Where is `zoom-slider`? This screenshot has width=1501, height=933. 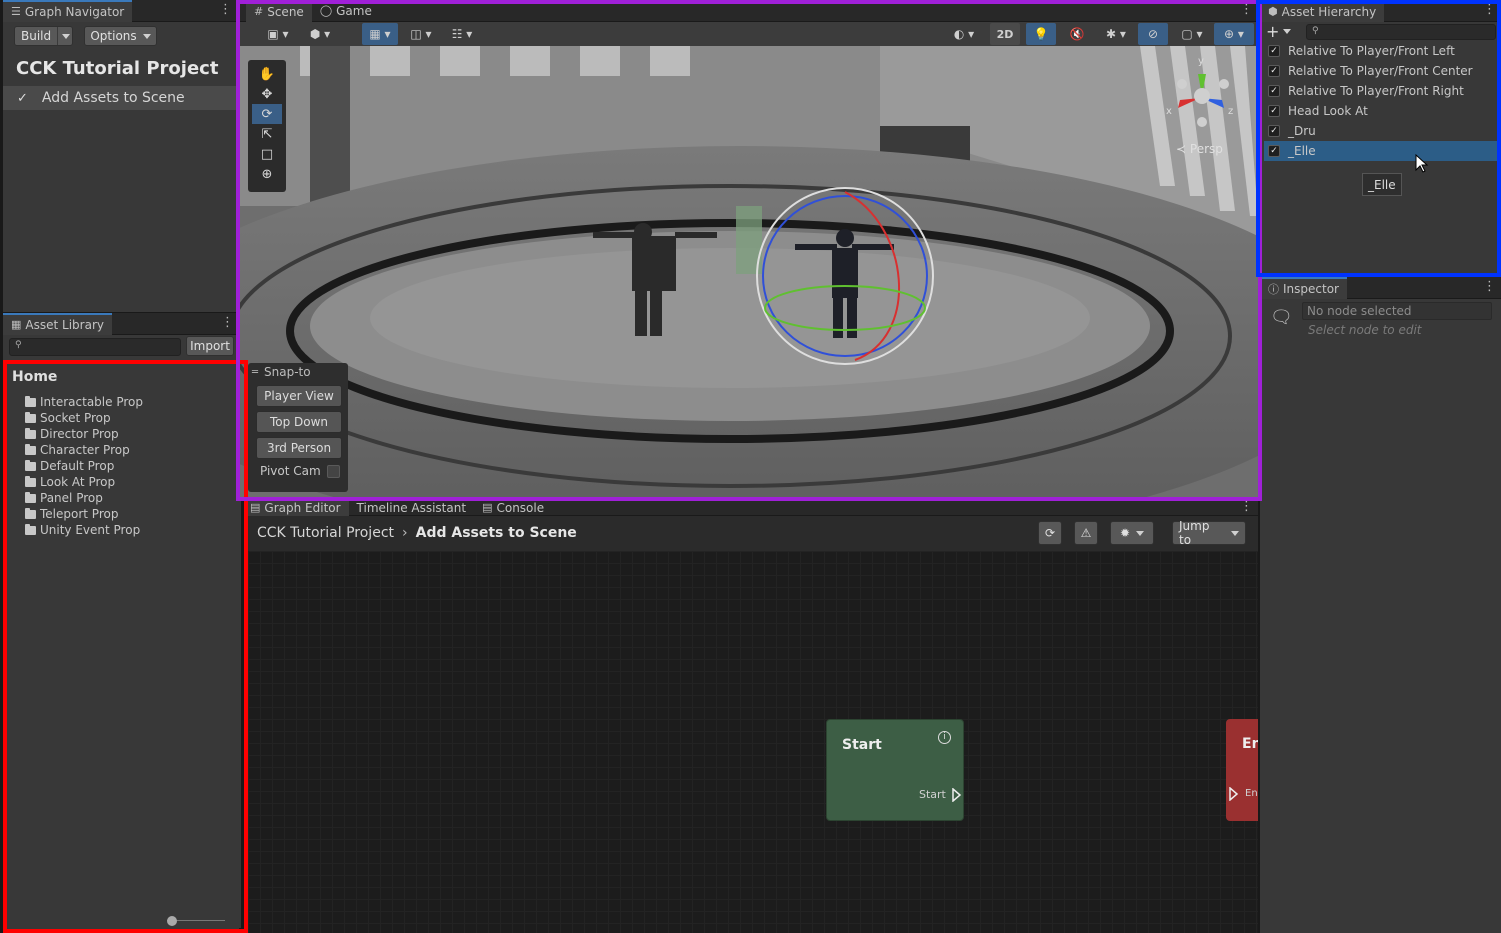
zoom-slider is located at coordinates (196, 921).